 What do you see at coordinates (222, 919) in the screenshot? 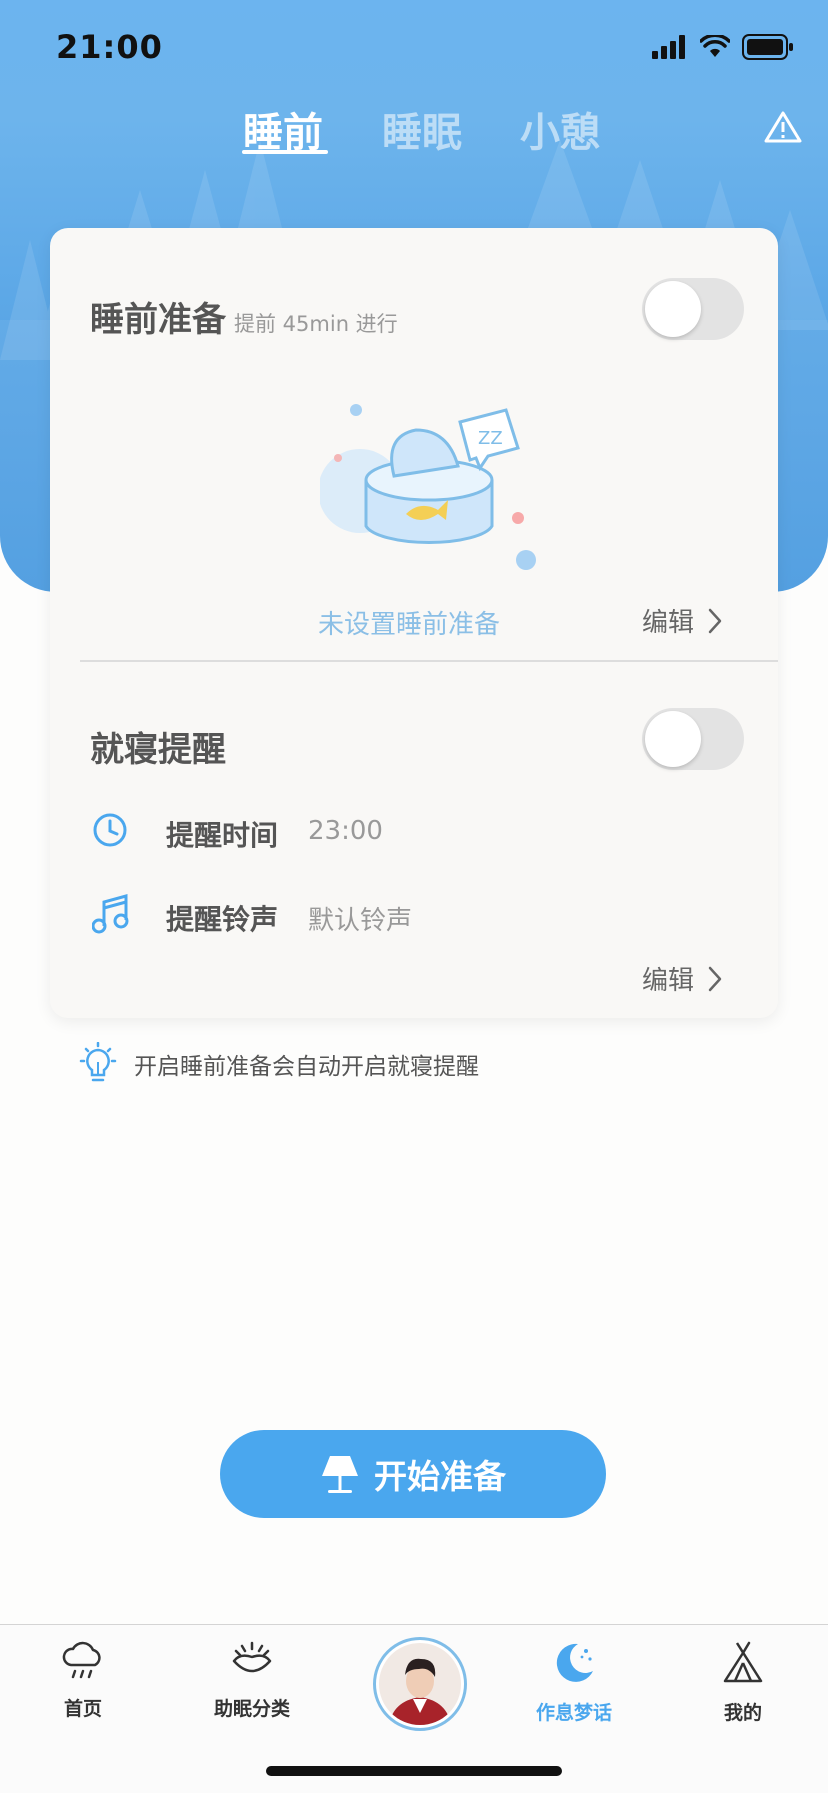
I see `reminder-ringtone-label: 提醒铃声` at bounding box center [222, 919].